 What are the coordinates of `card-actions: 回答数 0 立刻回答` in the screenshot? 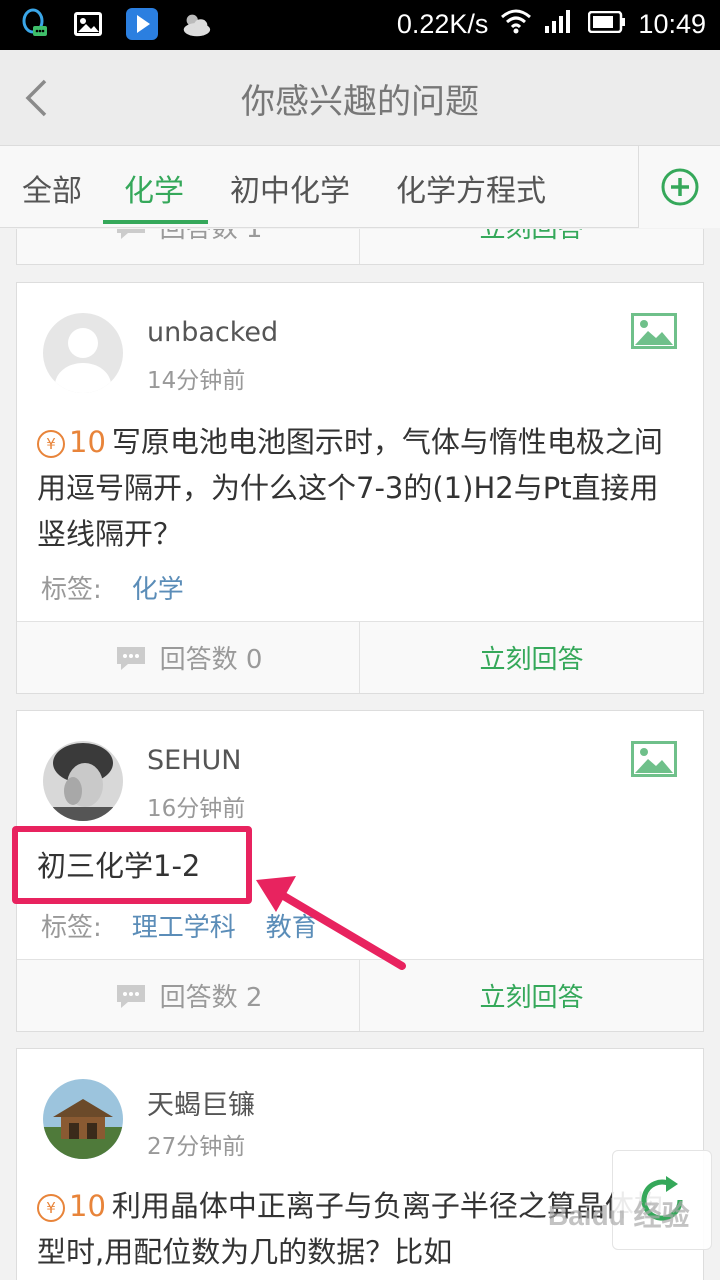 It's located at (360, 657).